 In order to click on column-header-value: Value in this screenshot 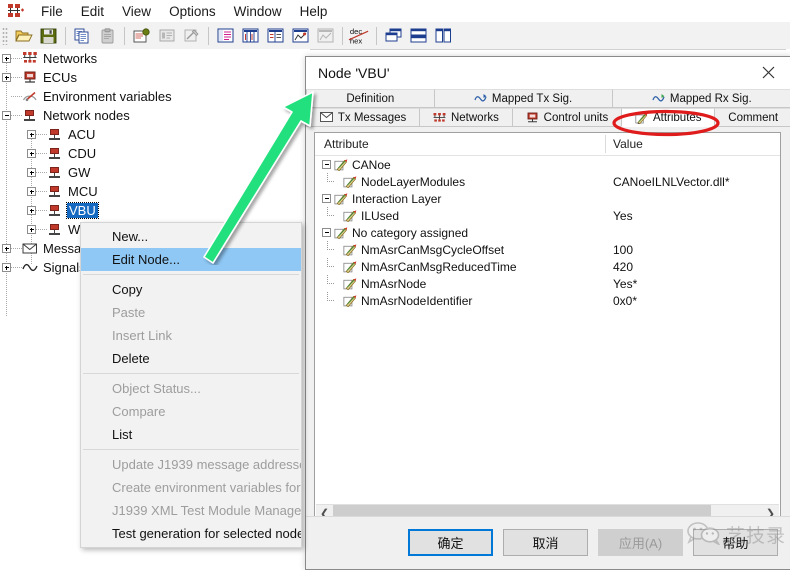, I will do `click(692, 144)`.